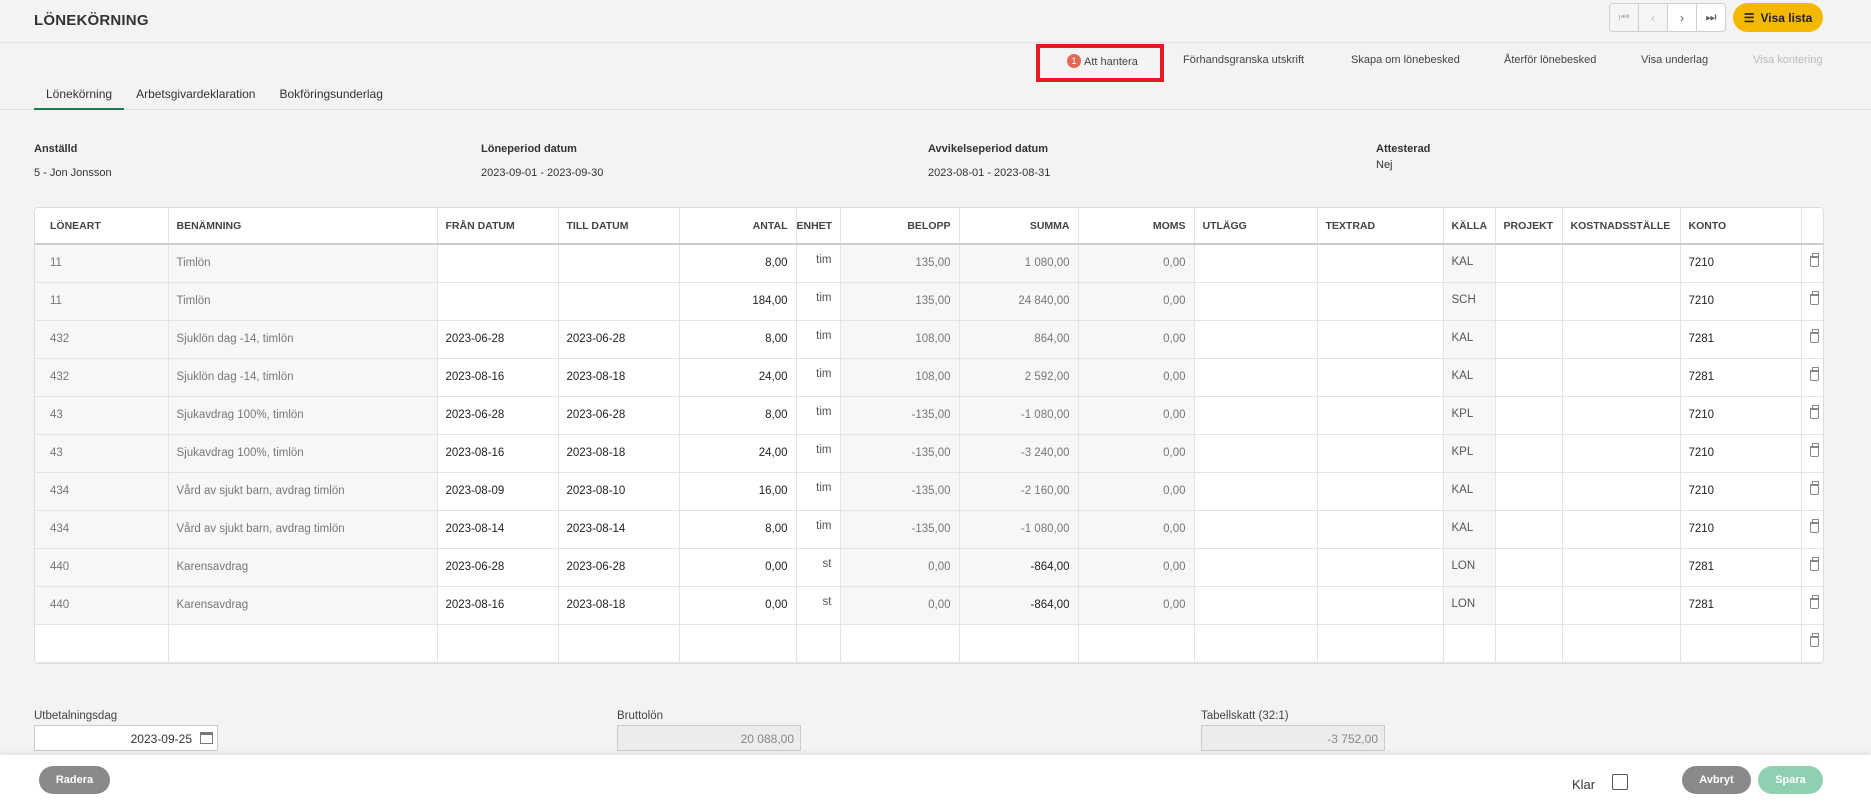 This screenshot has height=805, width=1871. I want to click on cell-belopp: 135,00, so click(900, 301).